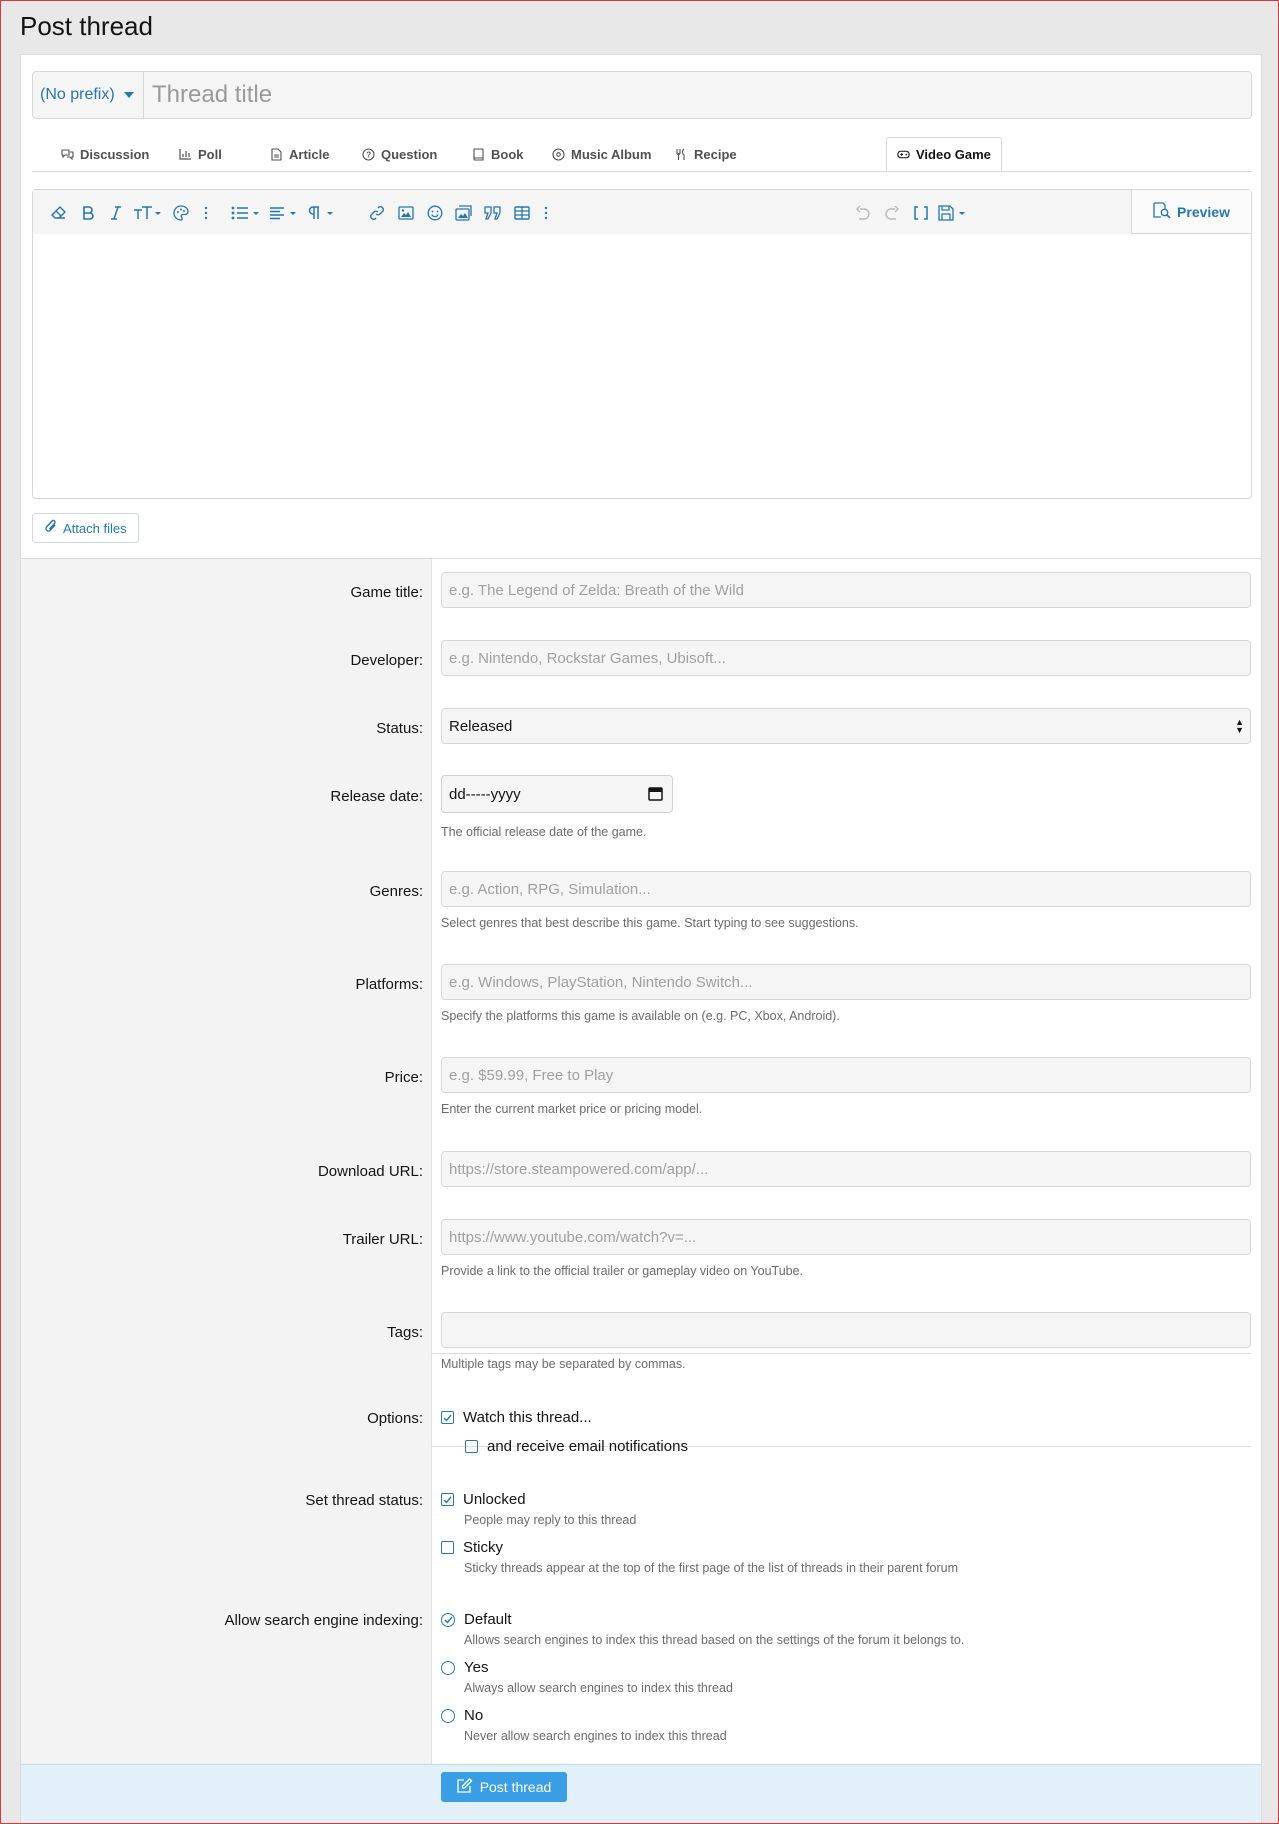 The width and height of the screenshot is (1279, 1824). What do you see at coordinates (395, 1418) in the screenshot?
I see `options-label: Options:` at bounding box center [395, 1418].